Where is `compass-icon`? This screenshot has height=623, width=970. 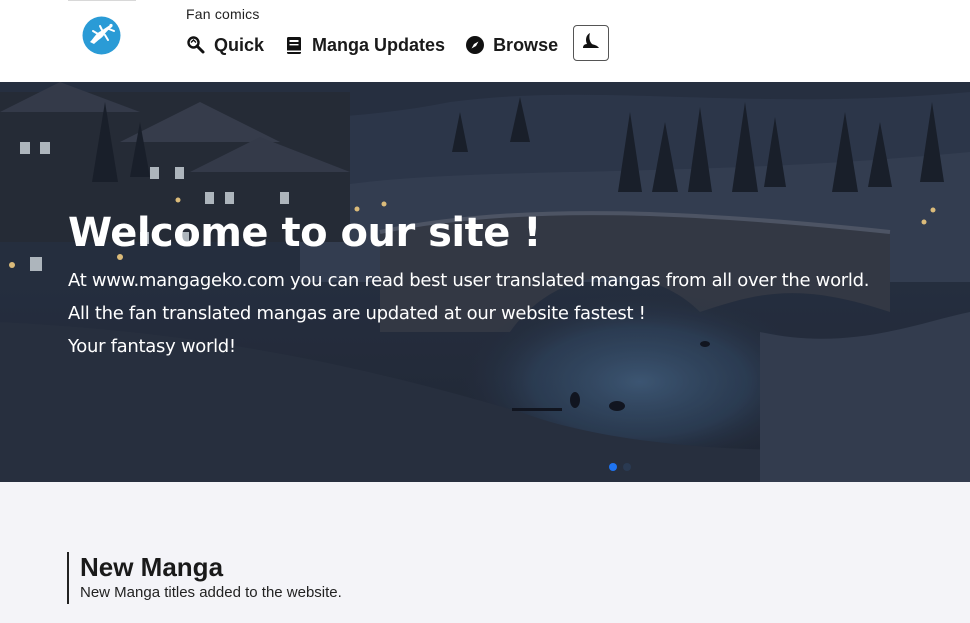 compass-icon is located at coordinates (475, 45).